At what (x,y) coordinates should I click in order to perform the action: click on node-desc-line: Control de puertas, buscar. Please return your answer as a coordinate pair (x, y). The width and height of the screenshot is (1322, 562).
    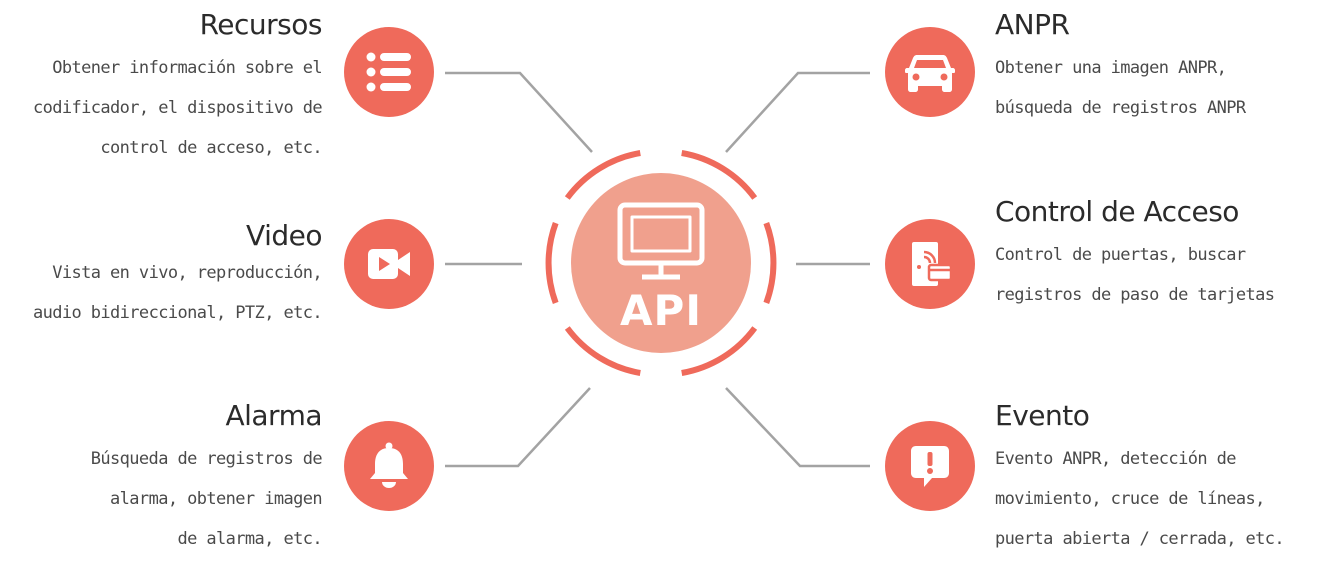
    Looking at the image, I should click on (1120, 255).